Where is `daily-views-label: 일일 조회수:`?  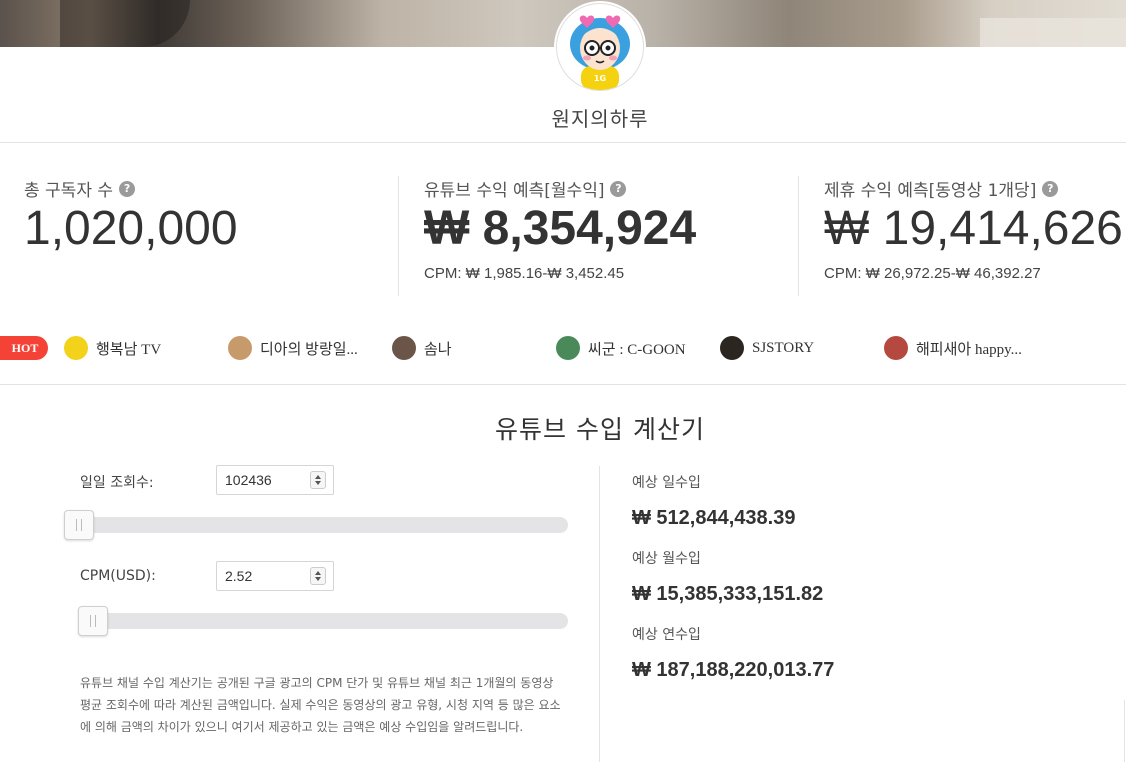 daily-views-label: 일일 조회수: is located at coordinates (117, 483).